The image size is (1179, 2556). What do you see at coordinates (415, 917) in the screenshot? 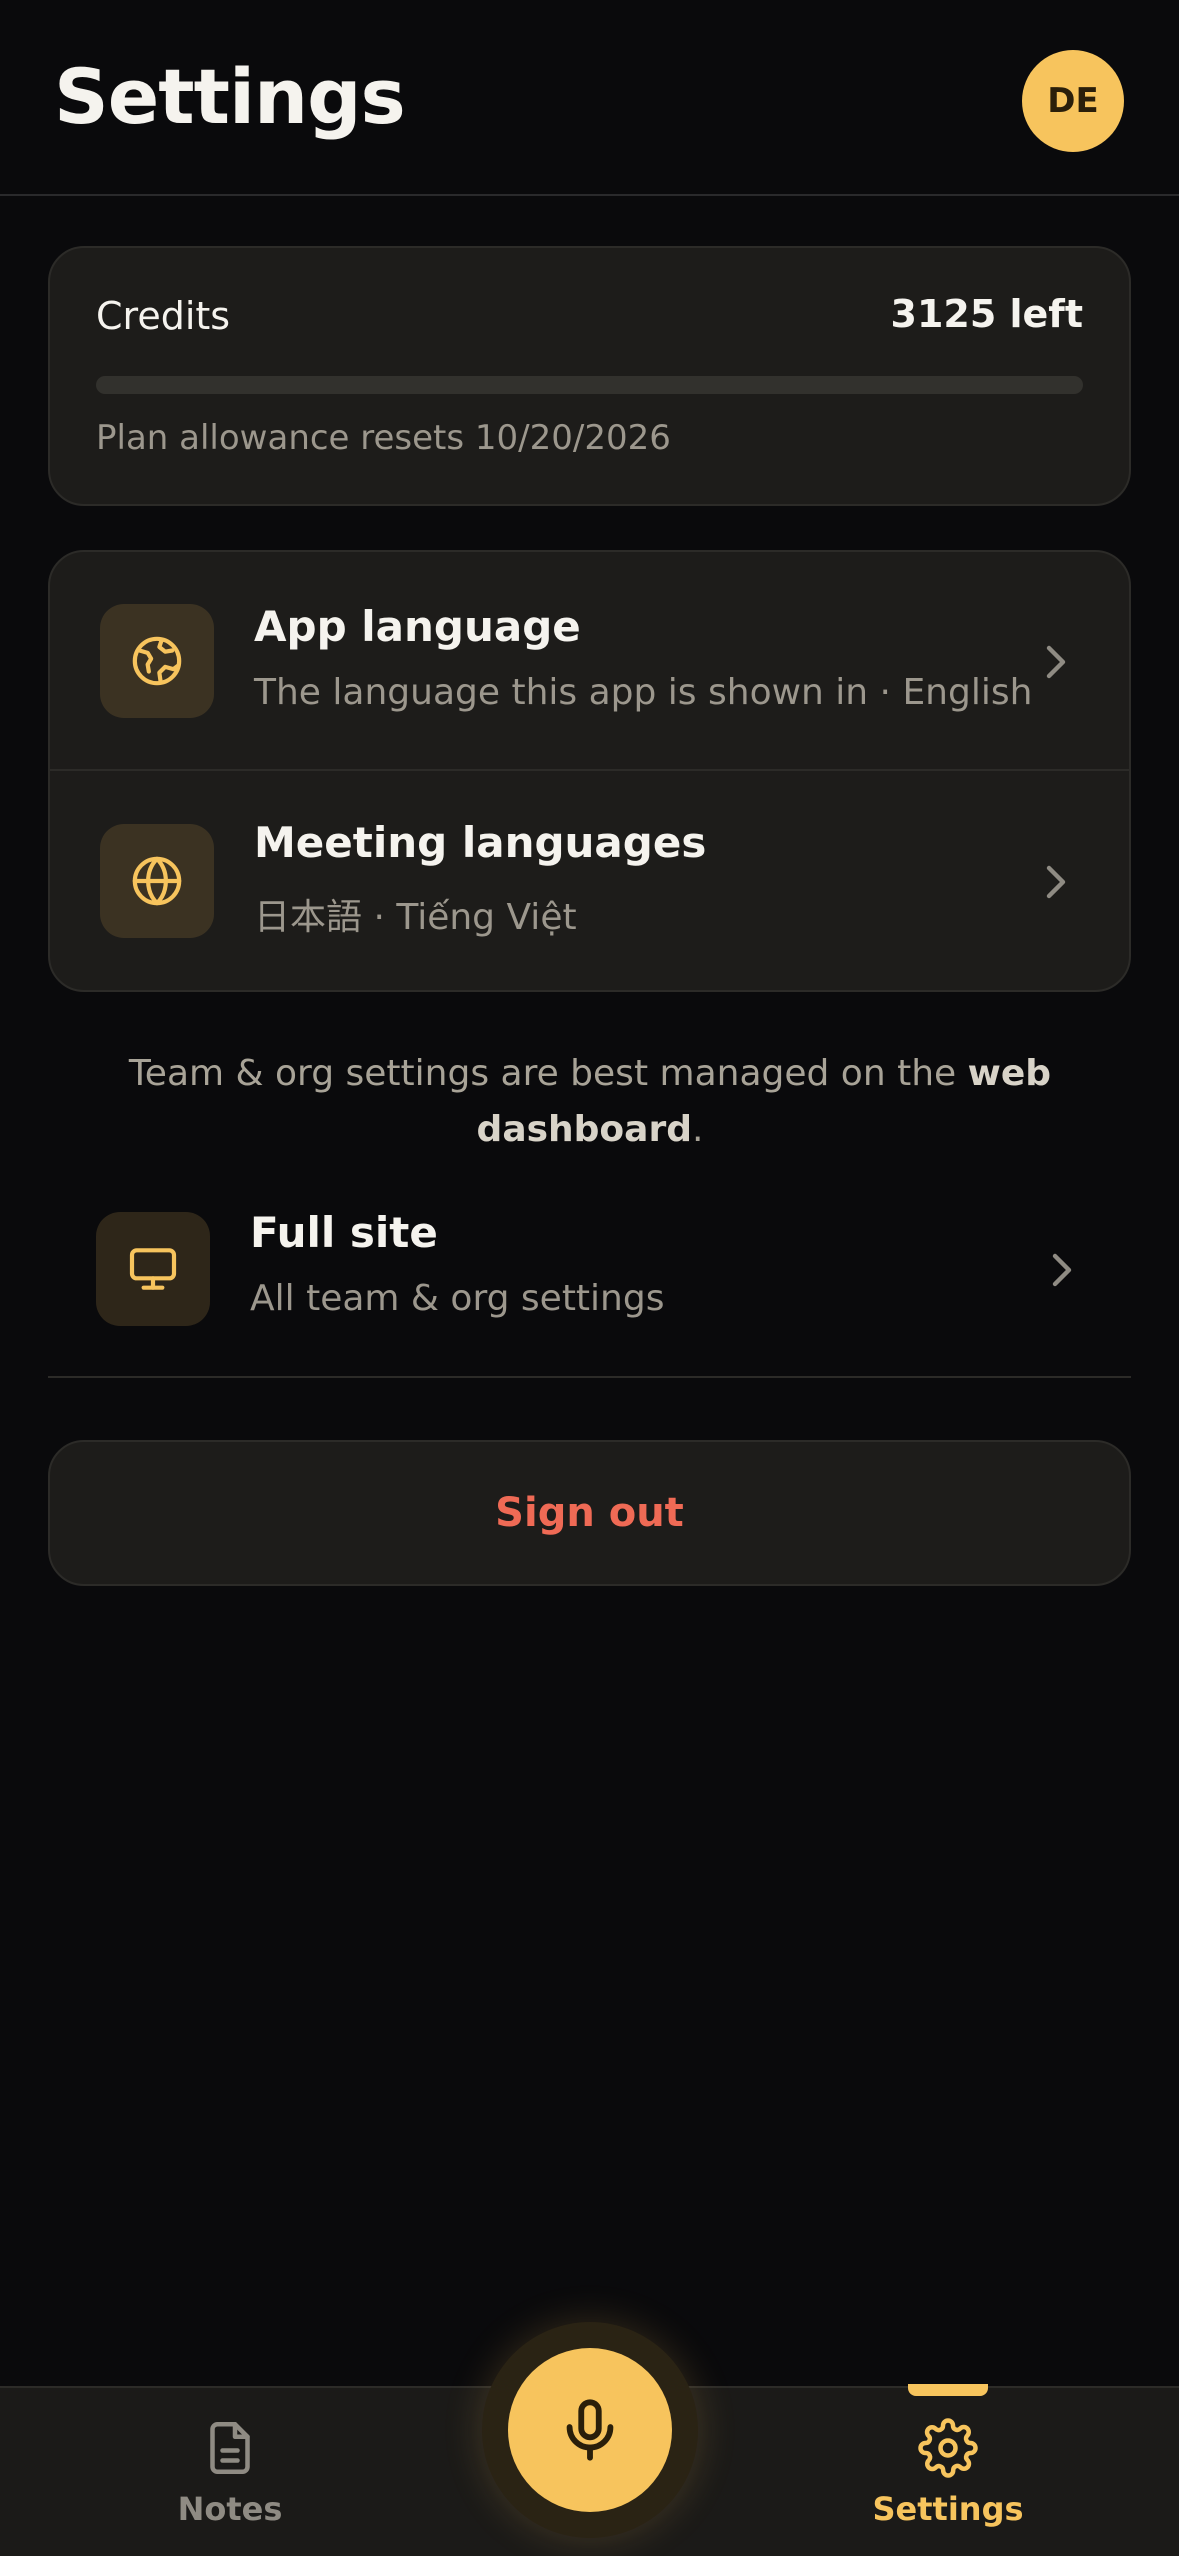
I see `meeting-languages-subtitle: 日本語 · Tiếng Việt` at bounding box center [415, 917].